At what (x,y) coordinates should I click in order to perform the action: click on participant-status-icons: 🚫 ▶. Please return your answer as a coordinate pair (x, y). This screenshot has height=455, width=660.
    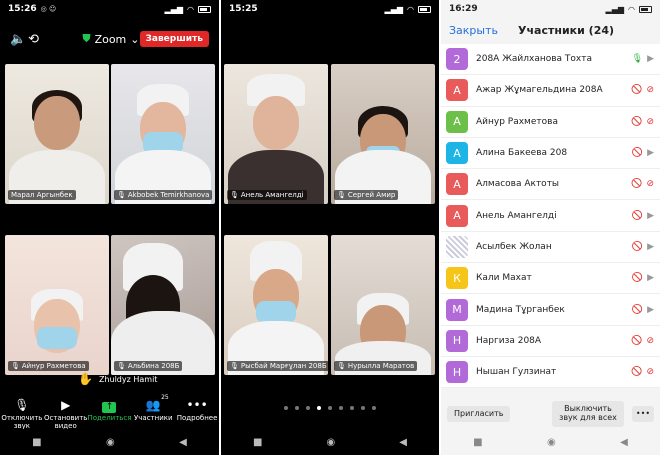
    Looking at the image, I should click on (643, 310).